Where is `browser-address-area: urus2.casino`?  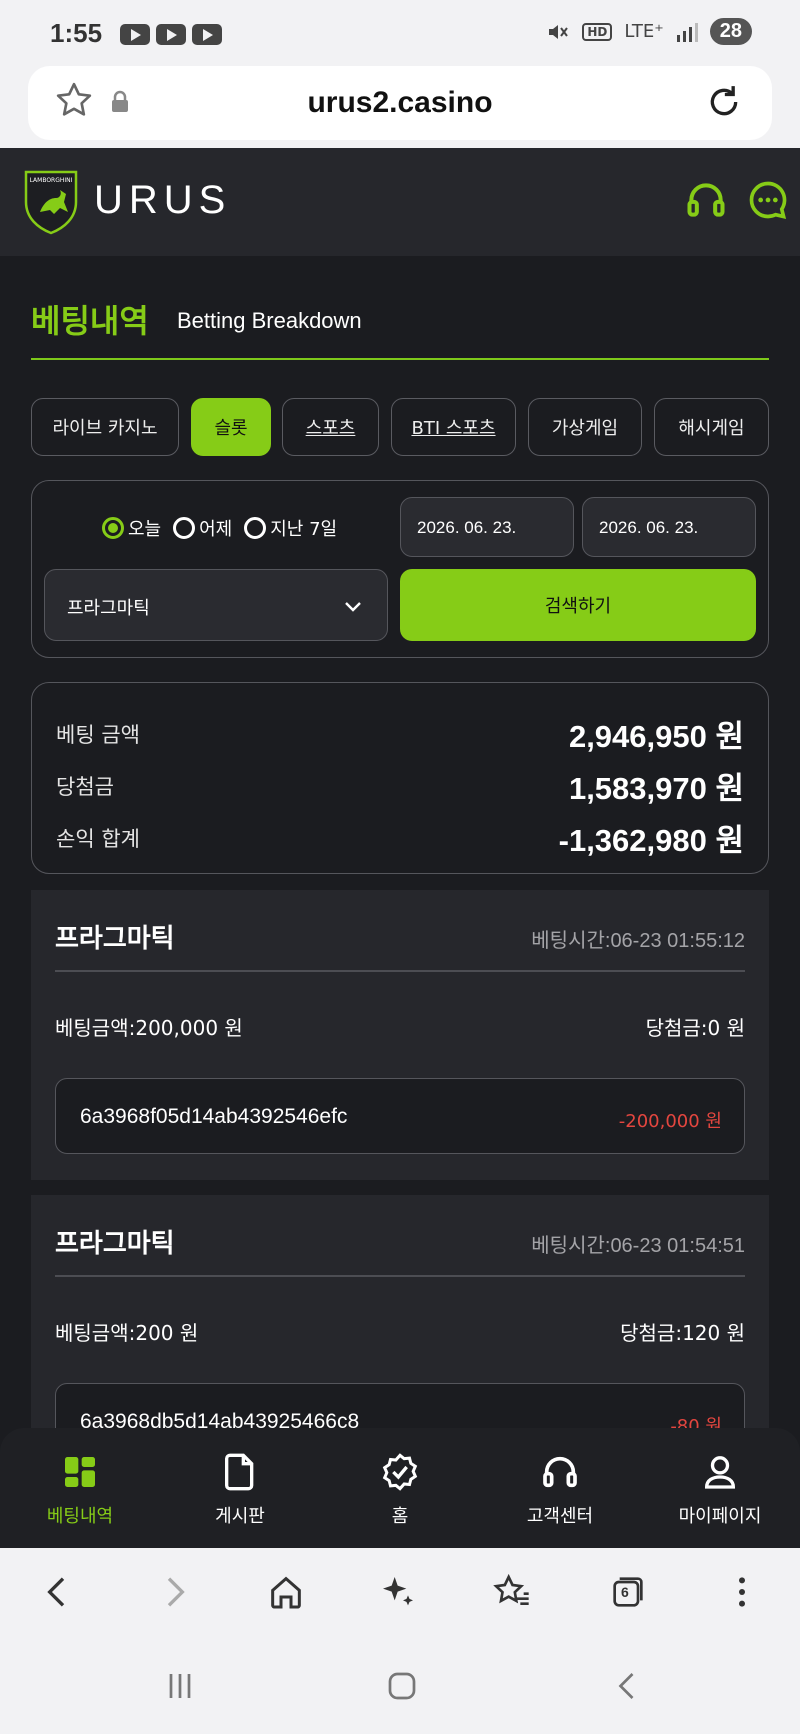 browser-address-area: urus2.casino is located at coordinates (400, 105).